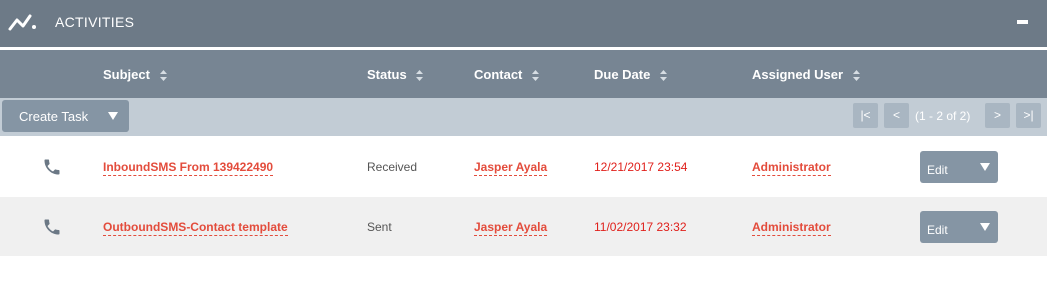 The height and width of the screenshot is (281, 1047). I want to click on column-label: Assigned User, so click(798, 74).